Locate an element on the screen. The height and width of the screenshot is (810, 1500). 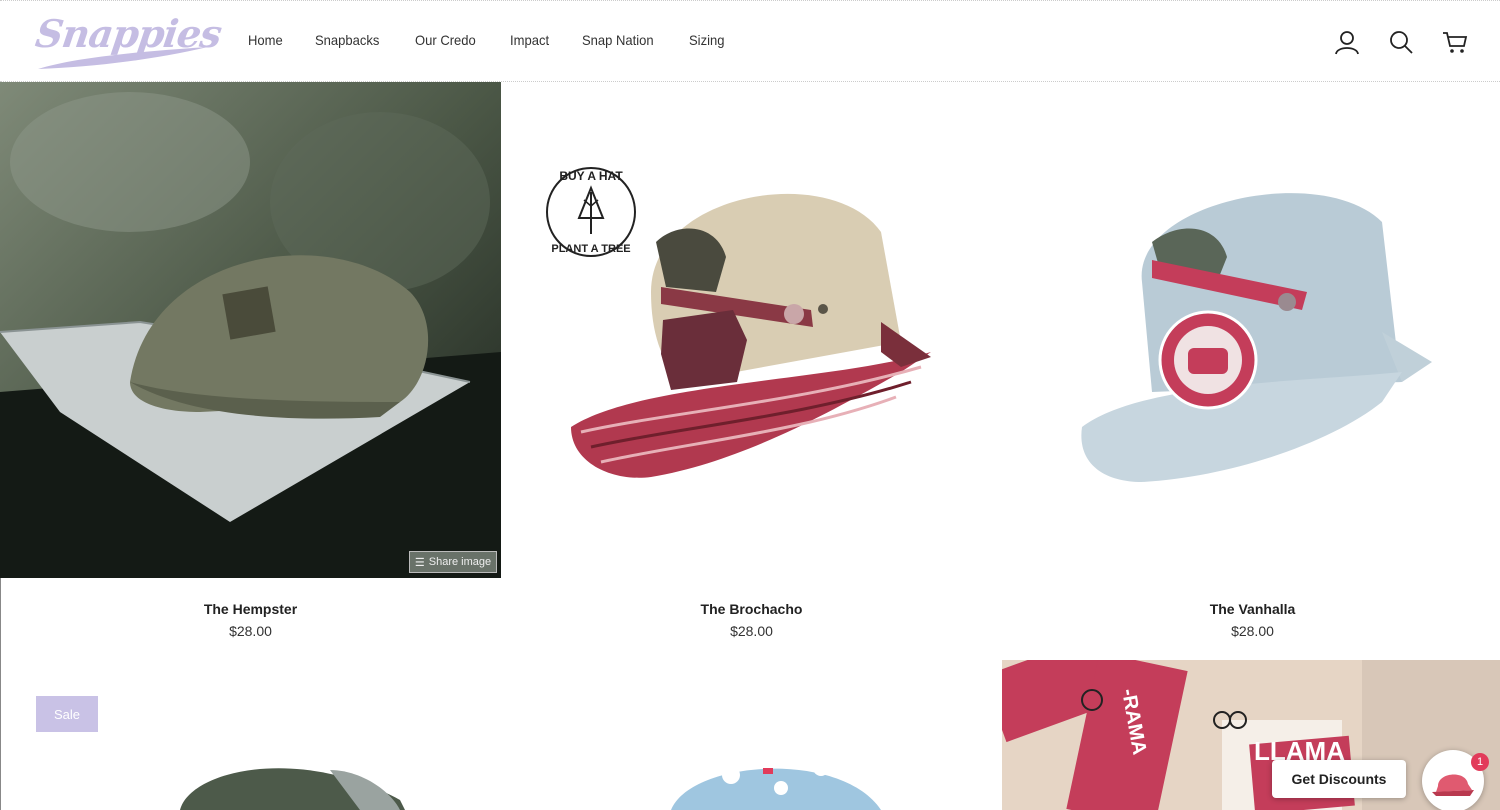
row2-cap-2-photo is located at coordinates (776, 785).